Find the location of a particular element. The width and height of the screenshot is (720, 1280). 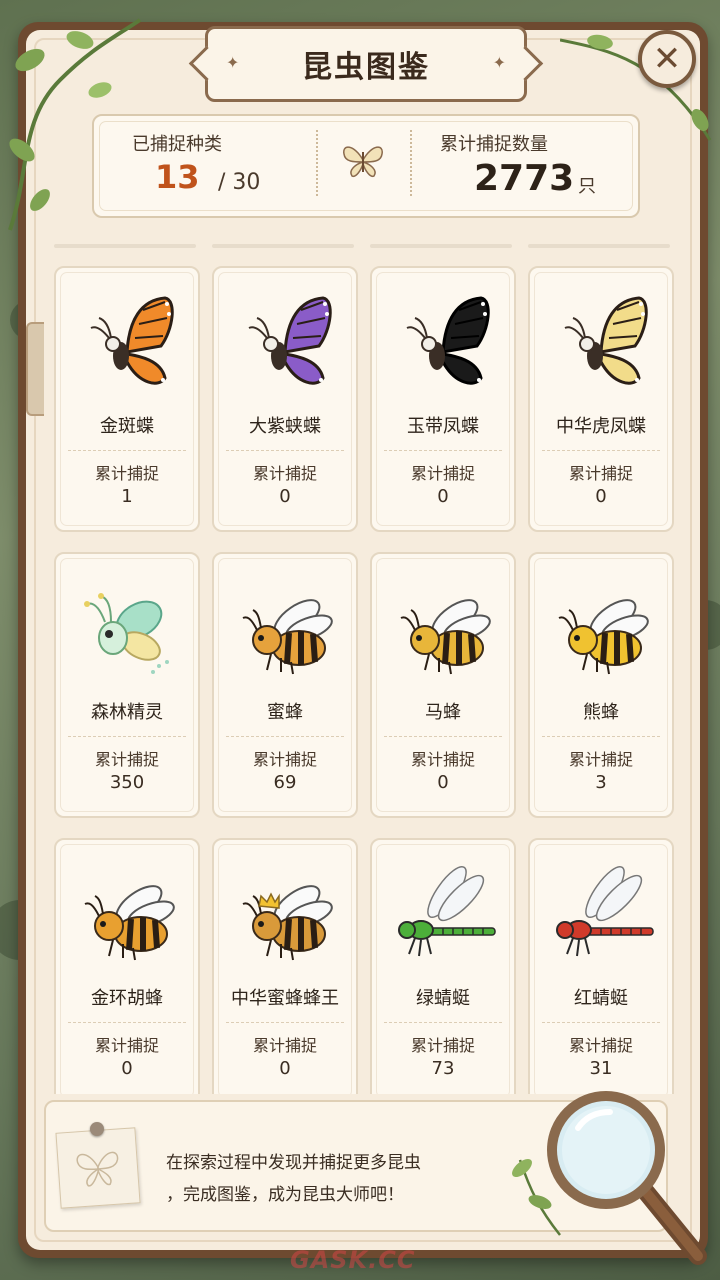

watermark: GASK.CC is located at coordinates (353, 1260).